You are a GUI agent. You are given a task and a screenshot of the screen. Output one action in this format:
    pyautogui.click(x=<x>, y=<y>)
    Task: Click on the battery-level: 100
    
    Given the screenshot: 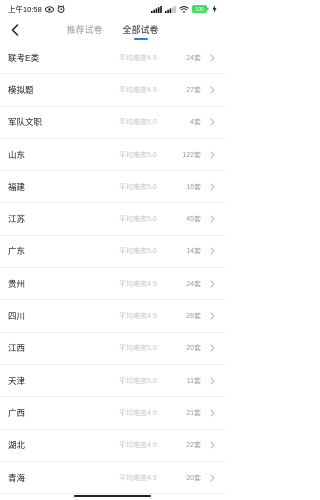 What is the action you would take?
    pyautogui.click(x=199, y=10)
    